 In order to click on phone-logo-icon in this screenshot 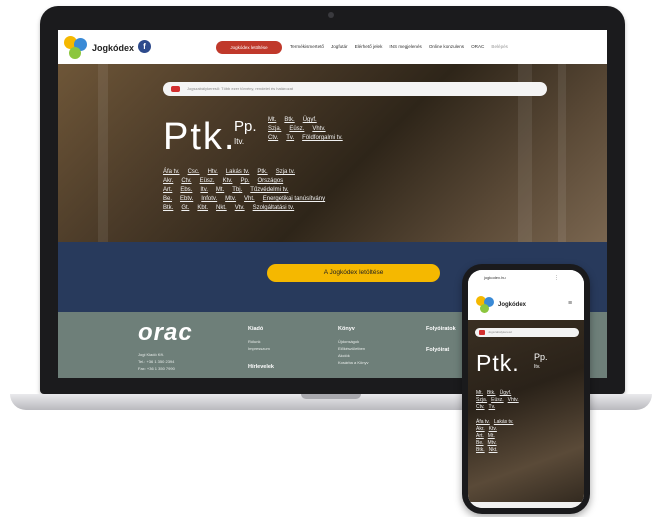, I will do `click(485, 305)`.